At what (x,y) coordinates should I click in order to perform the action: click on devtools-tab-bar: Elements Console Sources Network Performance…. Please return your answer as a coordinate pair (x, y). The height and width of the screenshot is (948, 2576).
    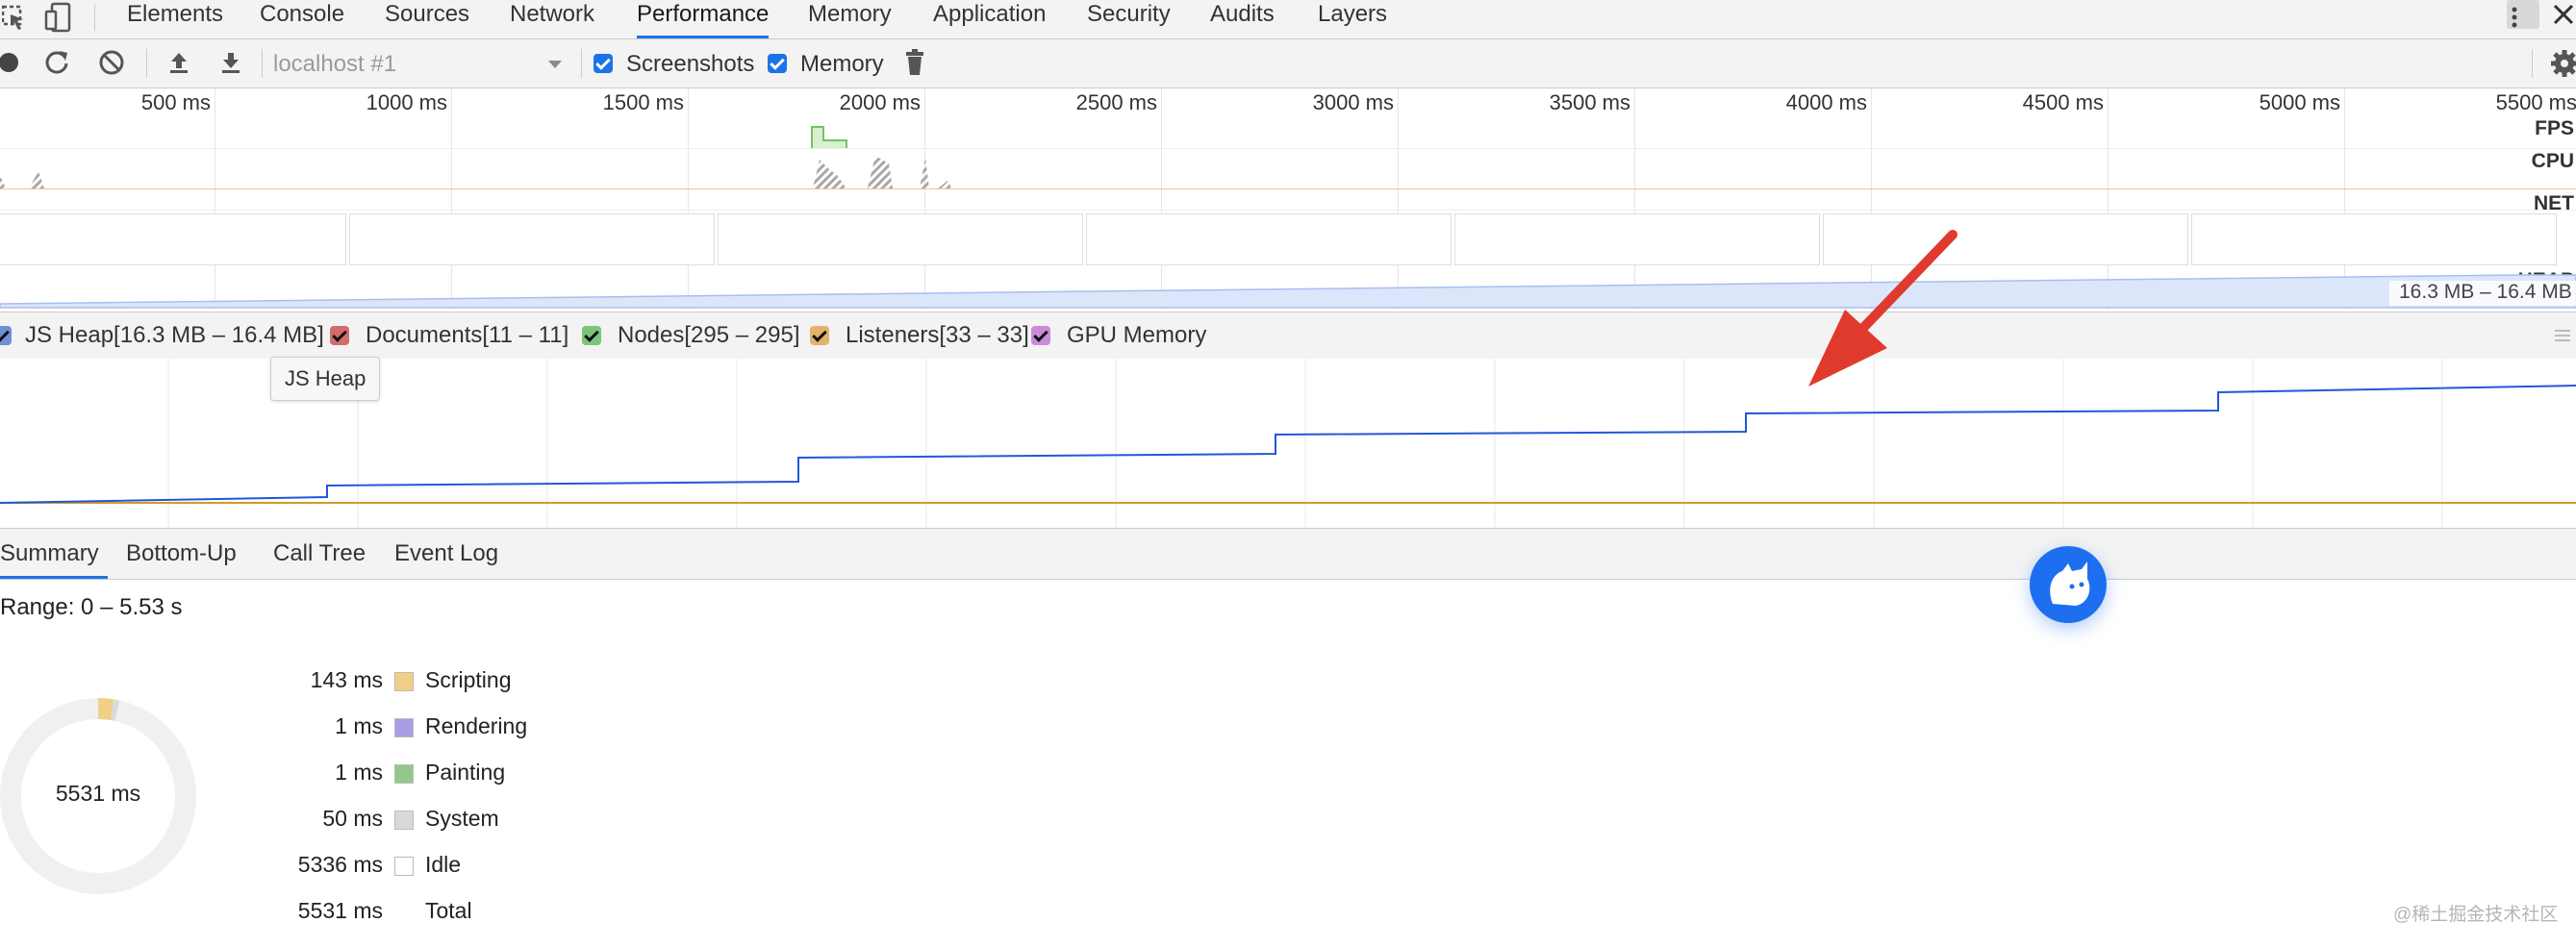
    Looking at the image, I should click on (1288, 20).